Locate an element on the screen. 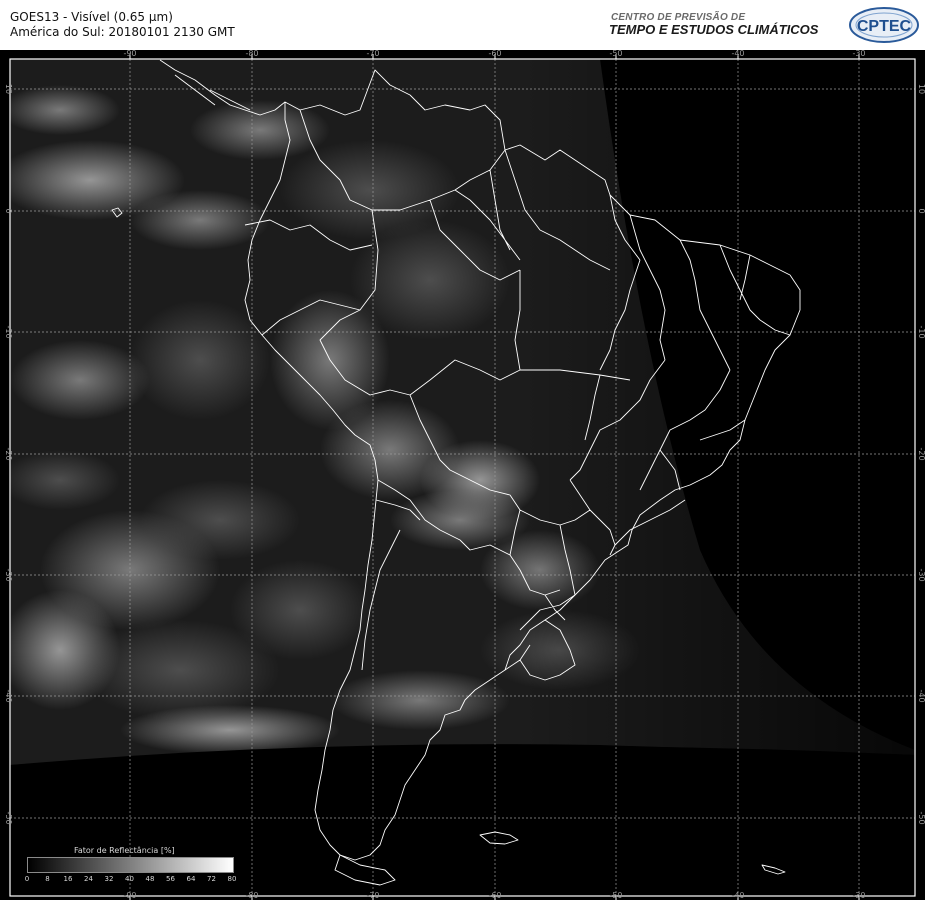 The height and width of the screenshot is (900, 925). logo-text: CPTEC is located at coordinates (884, 26).